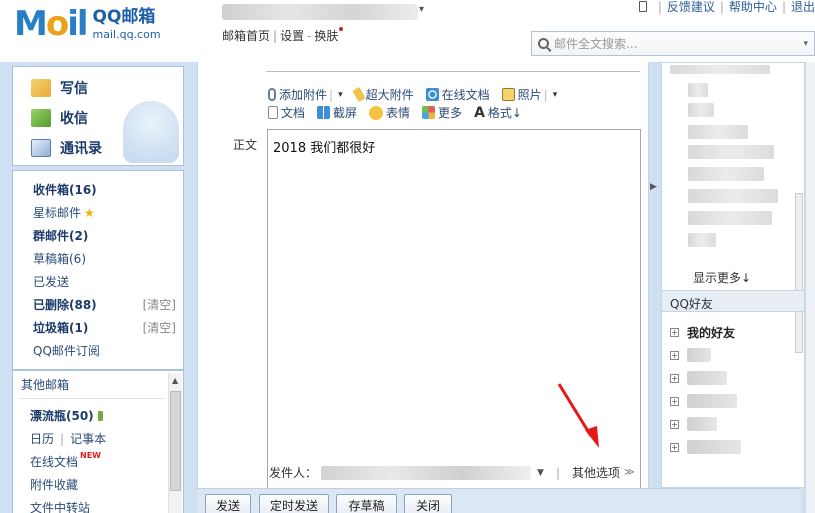 This screenshot has width=815, height=513. Describe the element at coordinates (245, 145) in the screenshot. I see `body-label: 正文` at that location.